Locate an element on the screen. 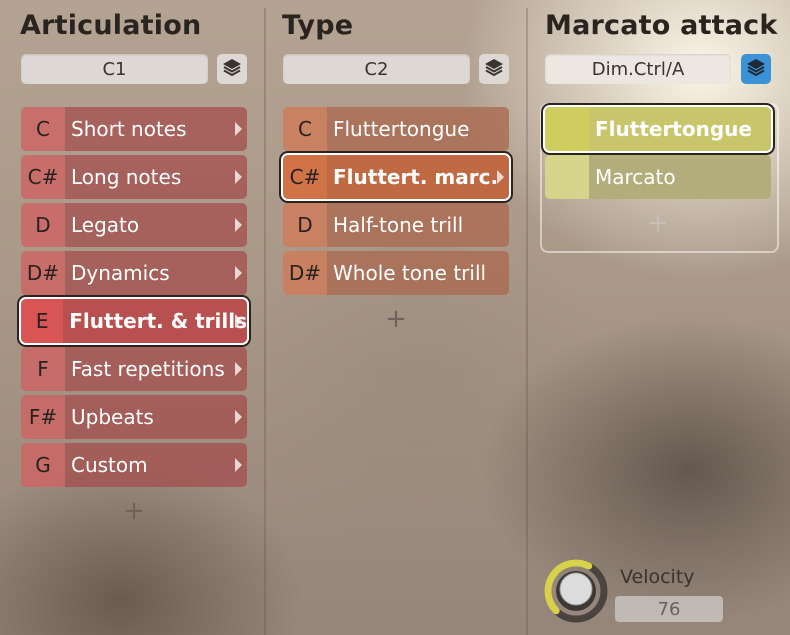  type-item-half-tone-trill: D Half-tone trill is located at coordinates (396, 225).